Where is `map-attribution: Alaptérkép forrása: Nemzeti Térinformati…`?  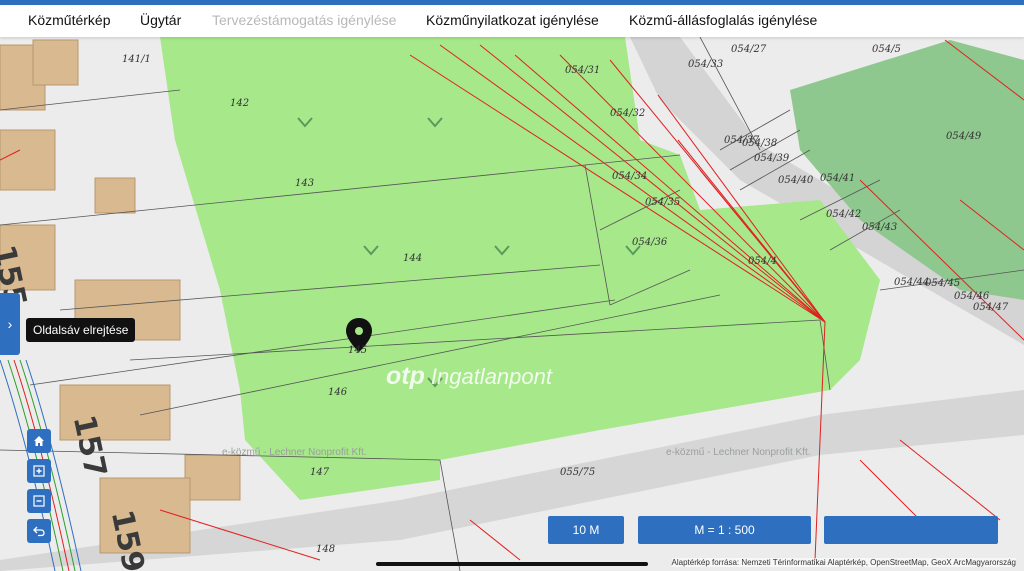
map-attribution: Alaptérkép forrása: Nemzeti Térinformati… is located at coordinates (843, 562).